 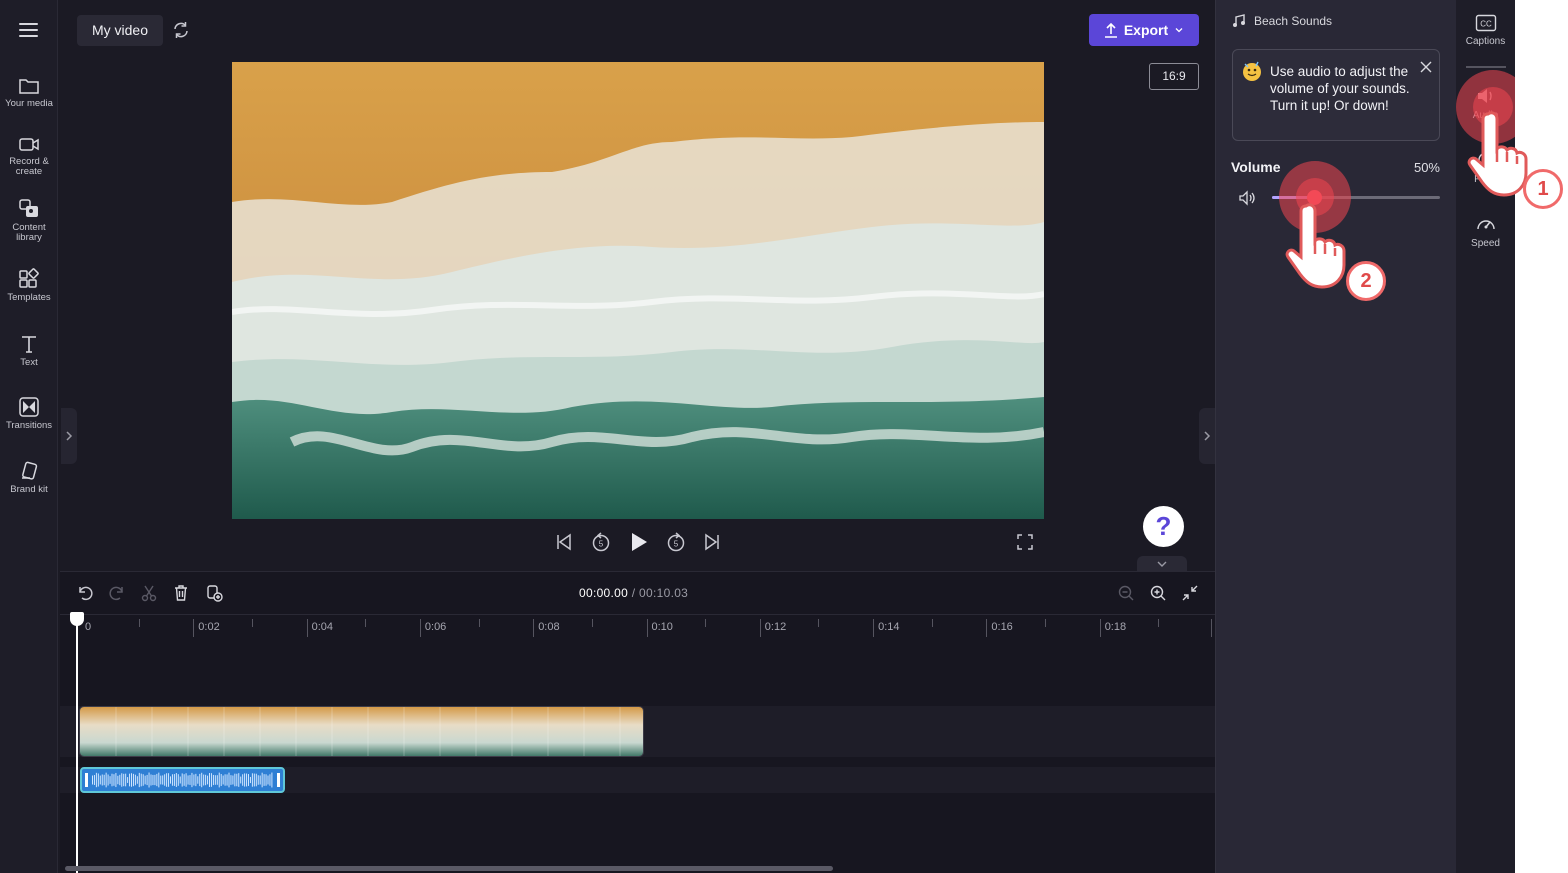 What do you see at coordinates (1485, 243) in the screenshot?
I see `tab-label: Speed` at bounding box center [1485, 243].